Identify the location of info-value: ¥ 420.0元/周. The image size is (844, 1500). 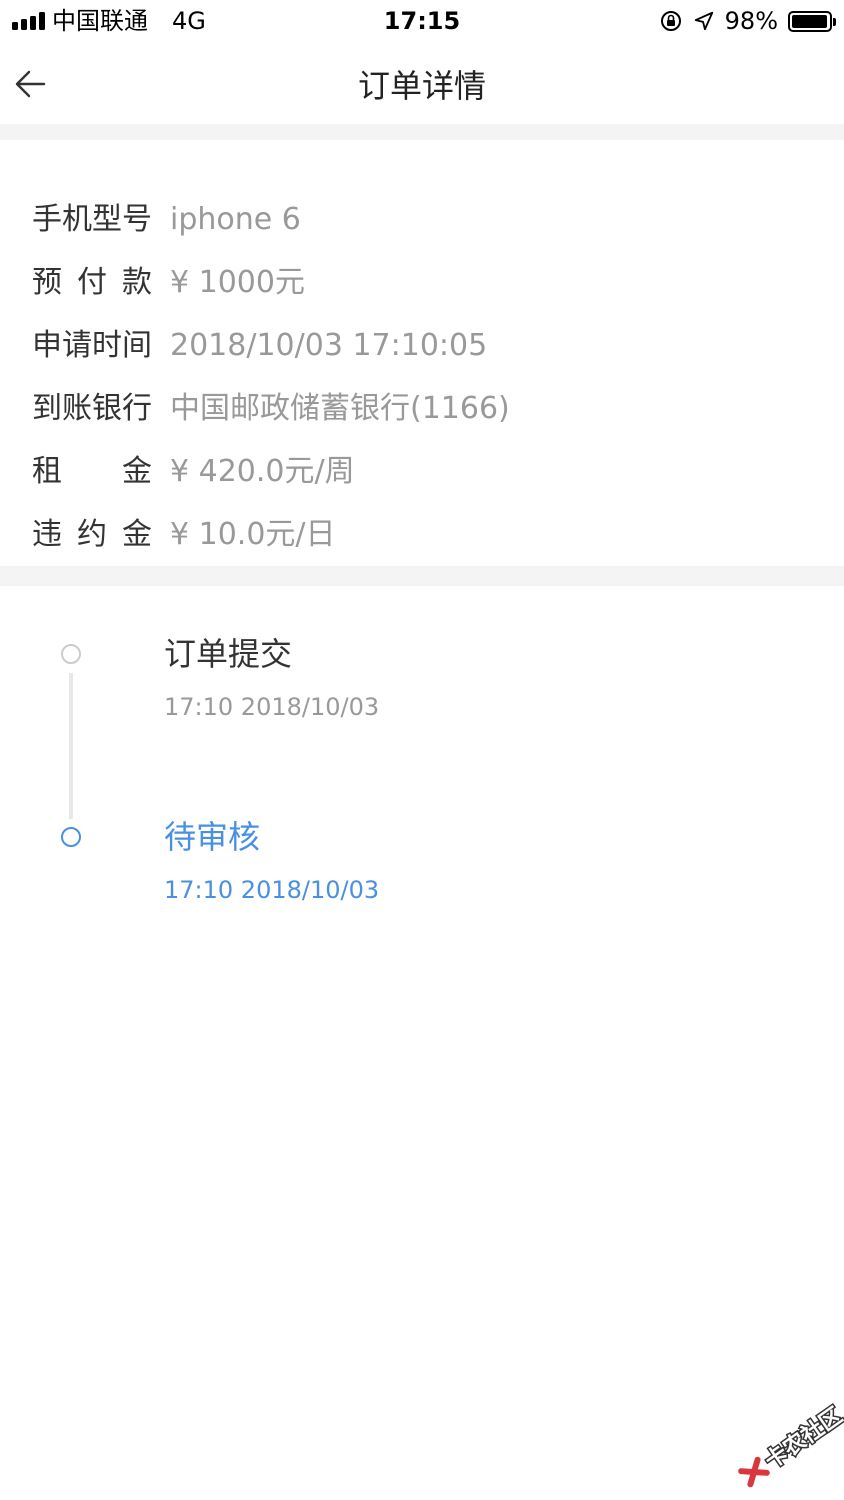
(262, 471).